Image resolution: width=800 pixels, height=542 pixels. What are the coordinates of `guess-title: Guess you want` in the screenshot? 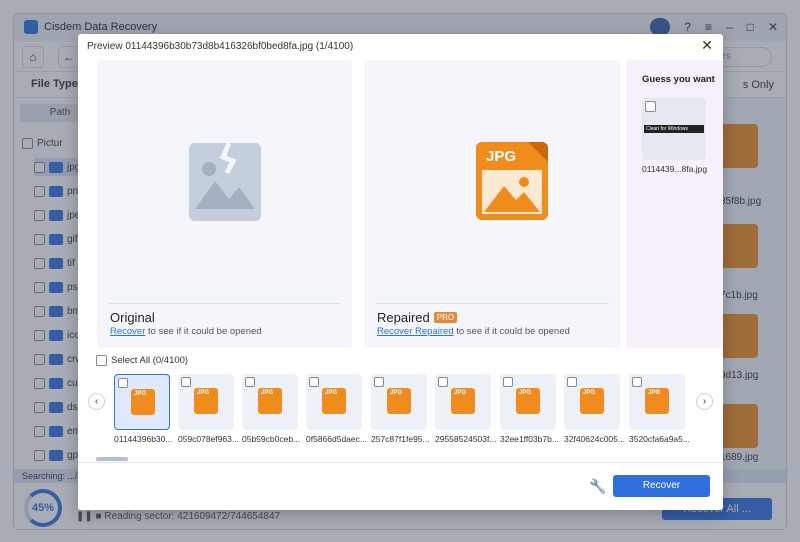 It's located at (678, 79).